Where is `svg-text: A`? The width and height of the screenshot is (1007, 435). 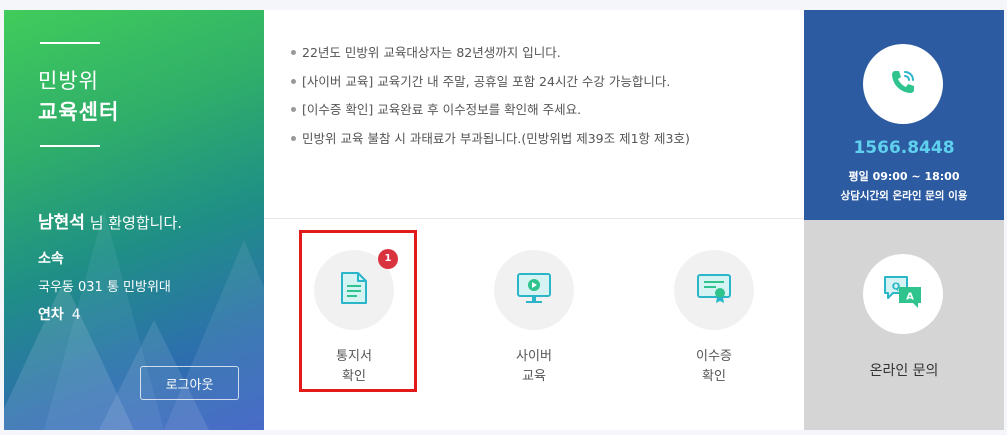 svg-text: A is located at coordinates (910, 297).